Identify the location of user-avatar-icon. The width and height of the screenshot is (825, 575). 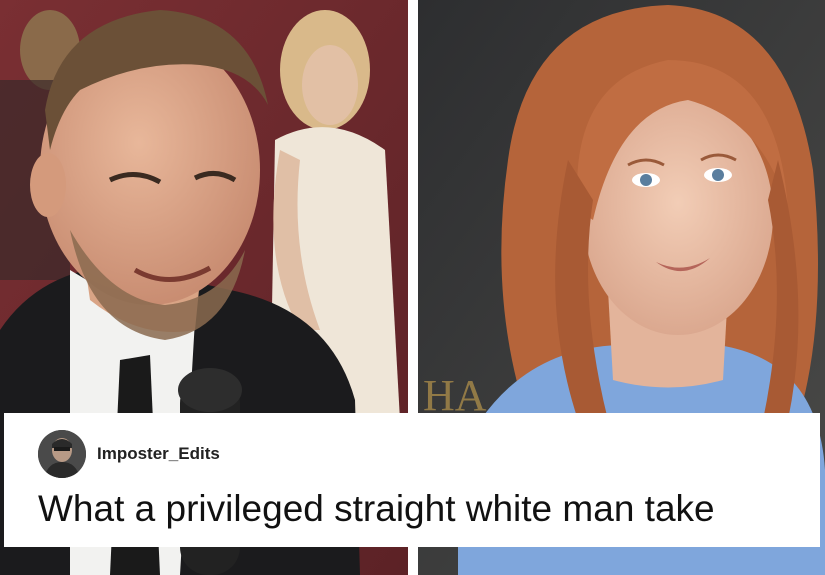
(62, 454).